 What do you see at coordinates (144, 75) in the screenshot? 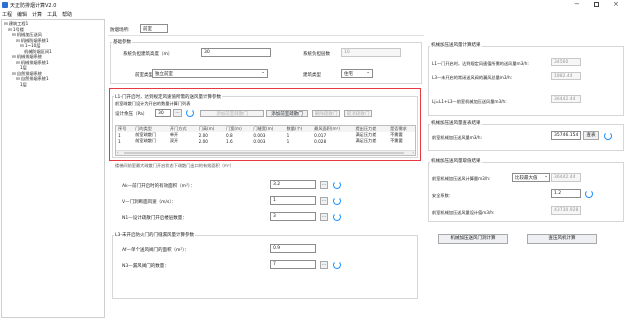
I see `room-type-label: 前室类型` at bounding box center [144, 75].